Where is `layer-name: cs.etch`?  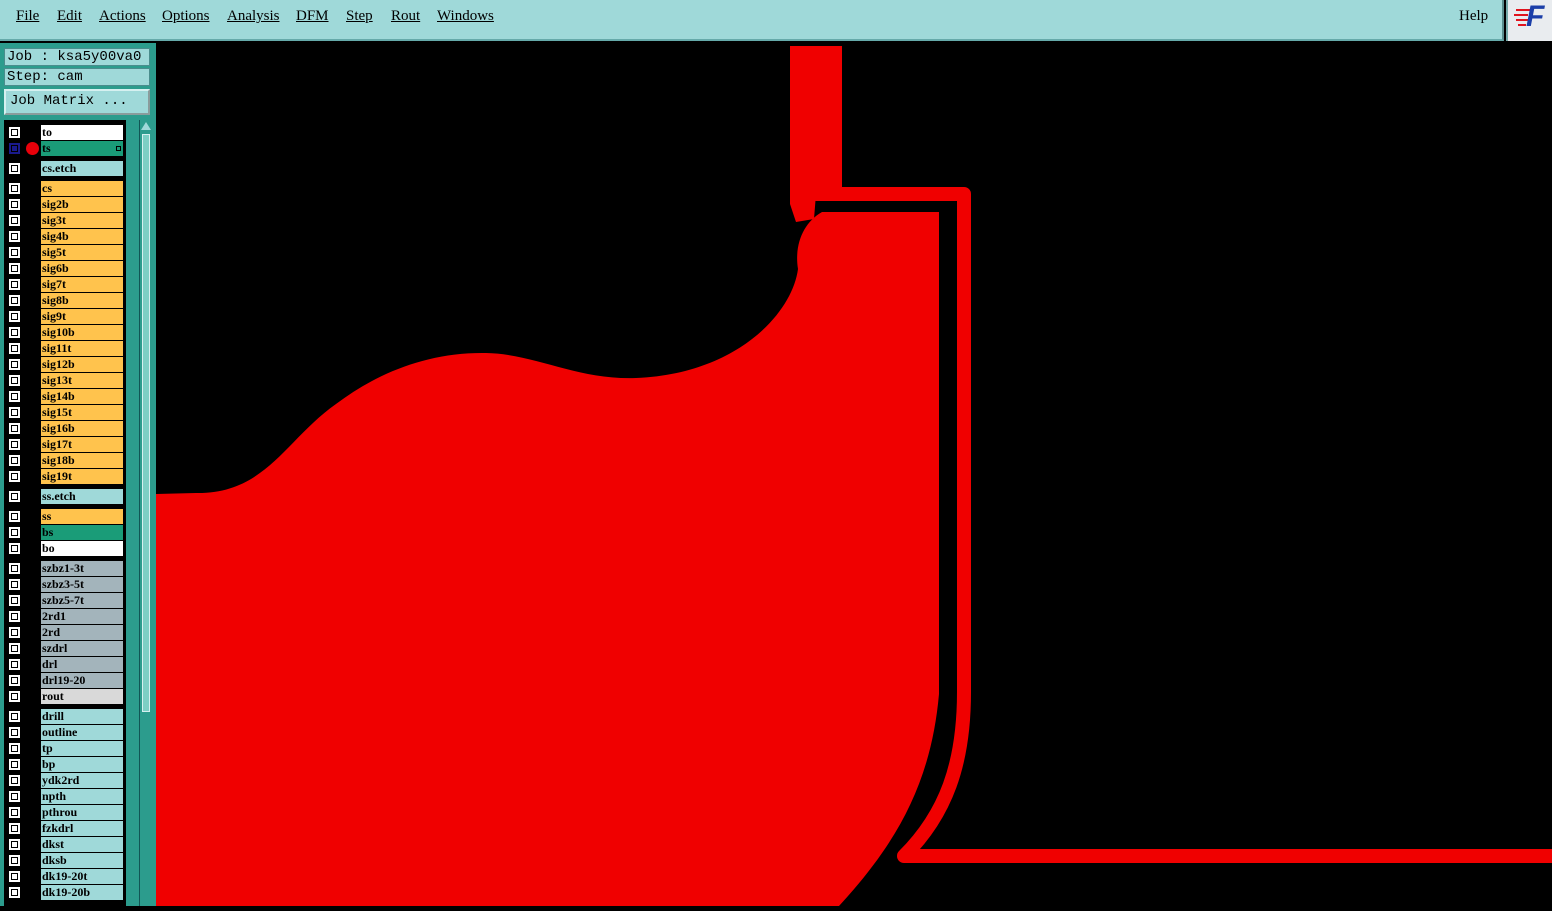
layer-name: cs.etch is located at coordinates (82, 168).